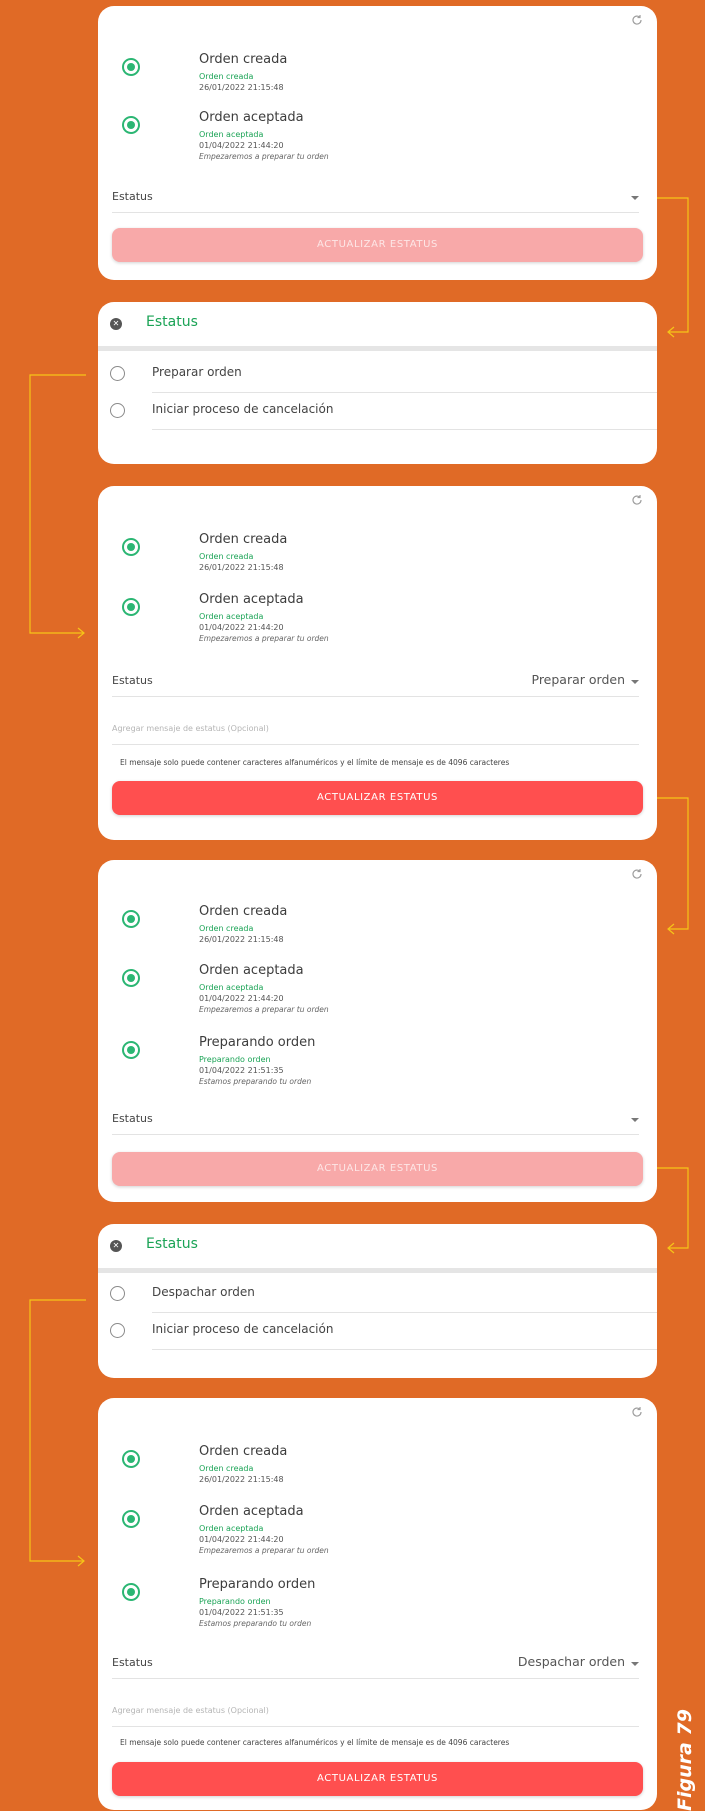 The height and width of the screenshot is (1811, 705). Describe the element at coordinates (377, 375) in the screenshot. I see `option-preparar-orden: Preparar orden` at that location.